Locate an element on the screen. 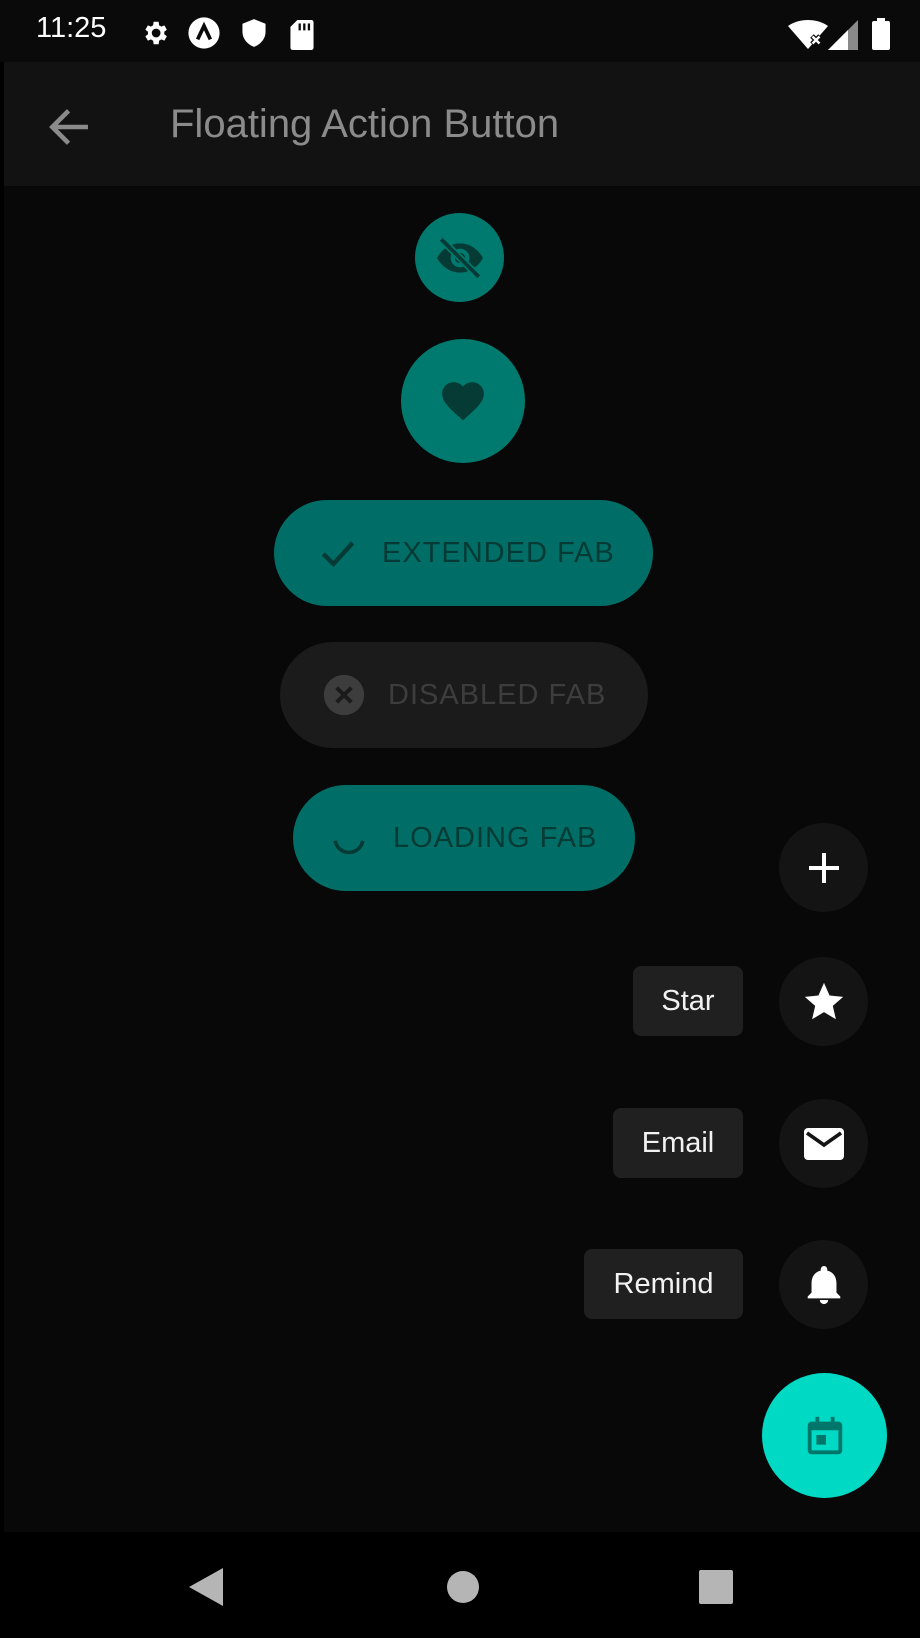 Image resolution: width=920 pixels, height=1638 pixels. calendar-icon is located at coordinates (824, 1435).